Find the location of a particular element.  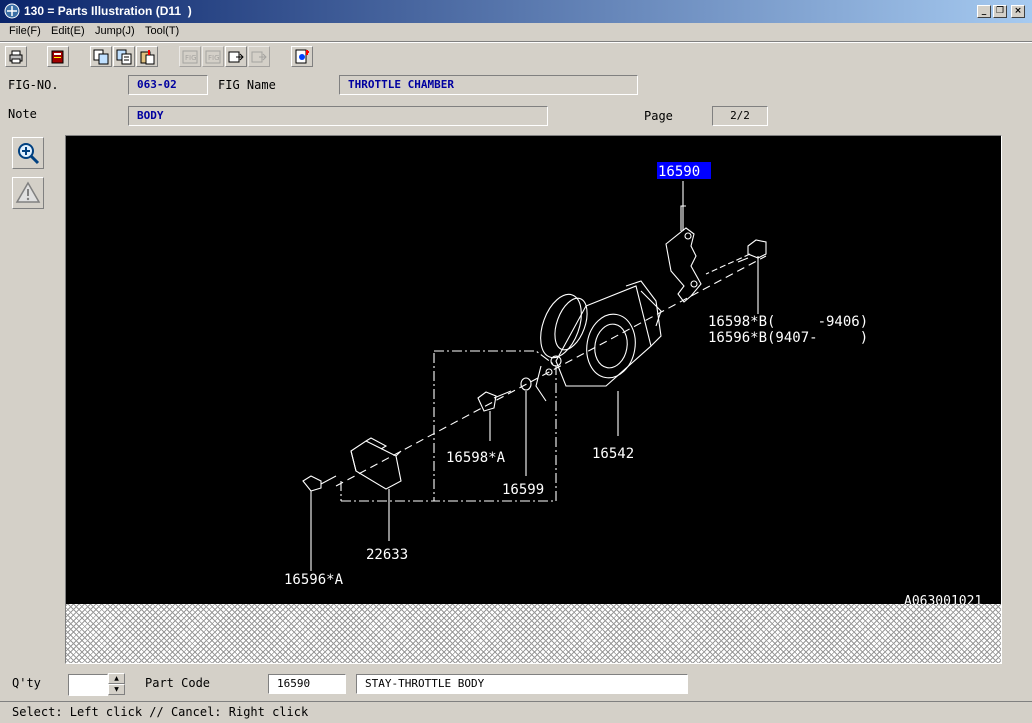

menu-jump: Jump(J) is located at coordinates (115, 31).